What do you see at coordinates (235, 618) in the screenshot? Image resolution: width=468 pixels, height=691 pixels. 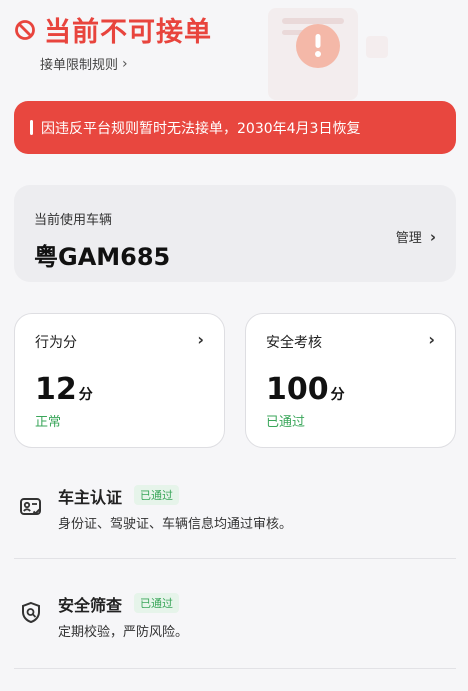 I see `safety-screening-item: 安全筛查 已通过 定期校验，严防风险。` at bounding box center [235, 618].